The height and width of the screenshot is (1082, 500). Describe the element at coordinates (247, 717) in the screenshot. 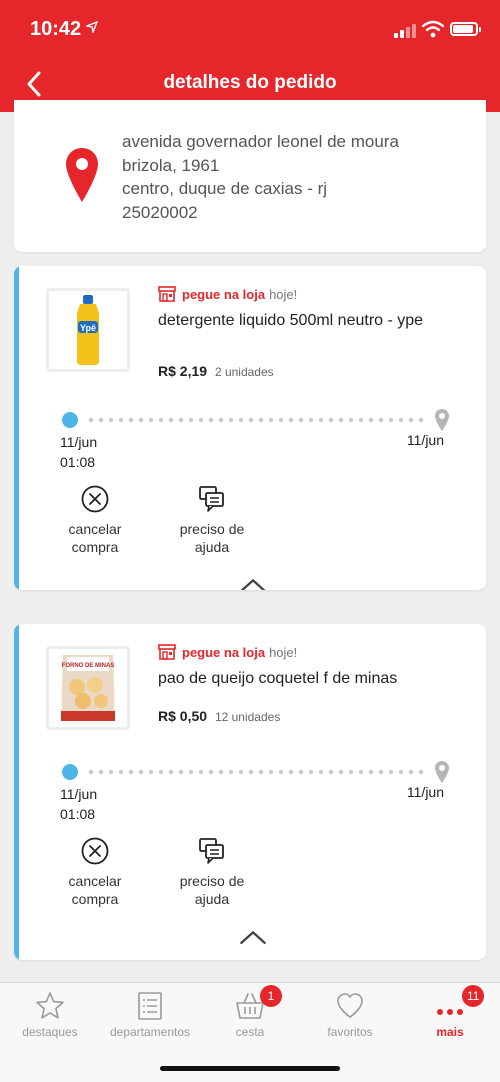

I see `product-units: 12 unidades` at that location.